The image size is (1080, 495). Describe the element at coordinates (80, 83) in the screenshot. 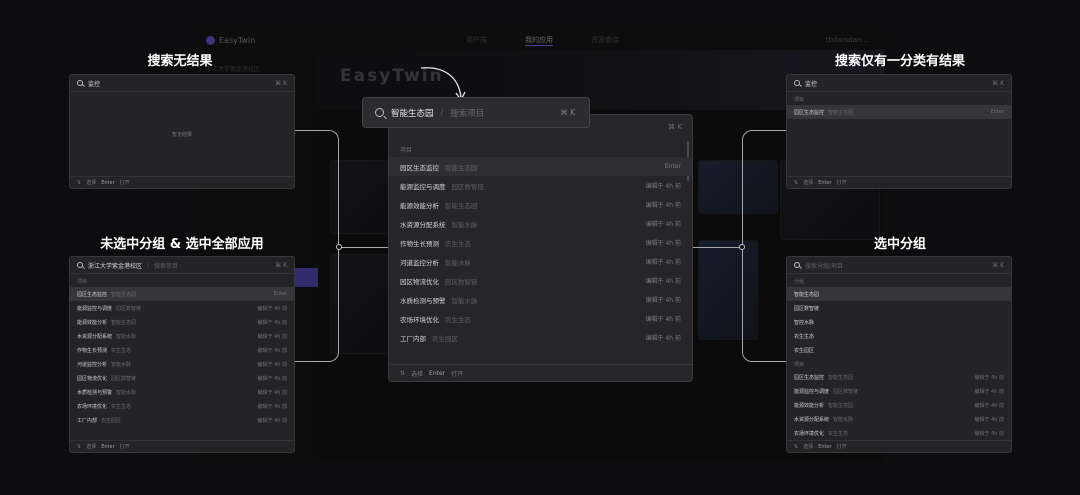

I see `search-icon` at that location.